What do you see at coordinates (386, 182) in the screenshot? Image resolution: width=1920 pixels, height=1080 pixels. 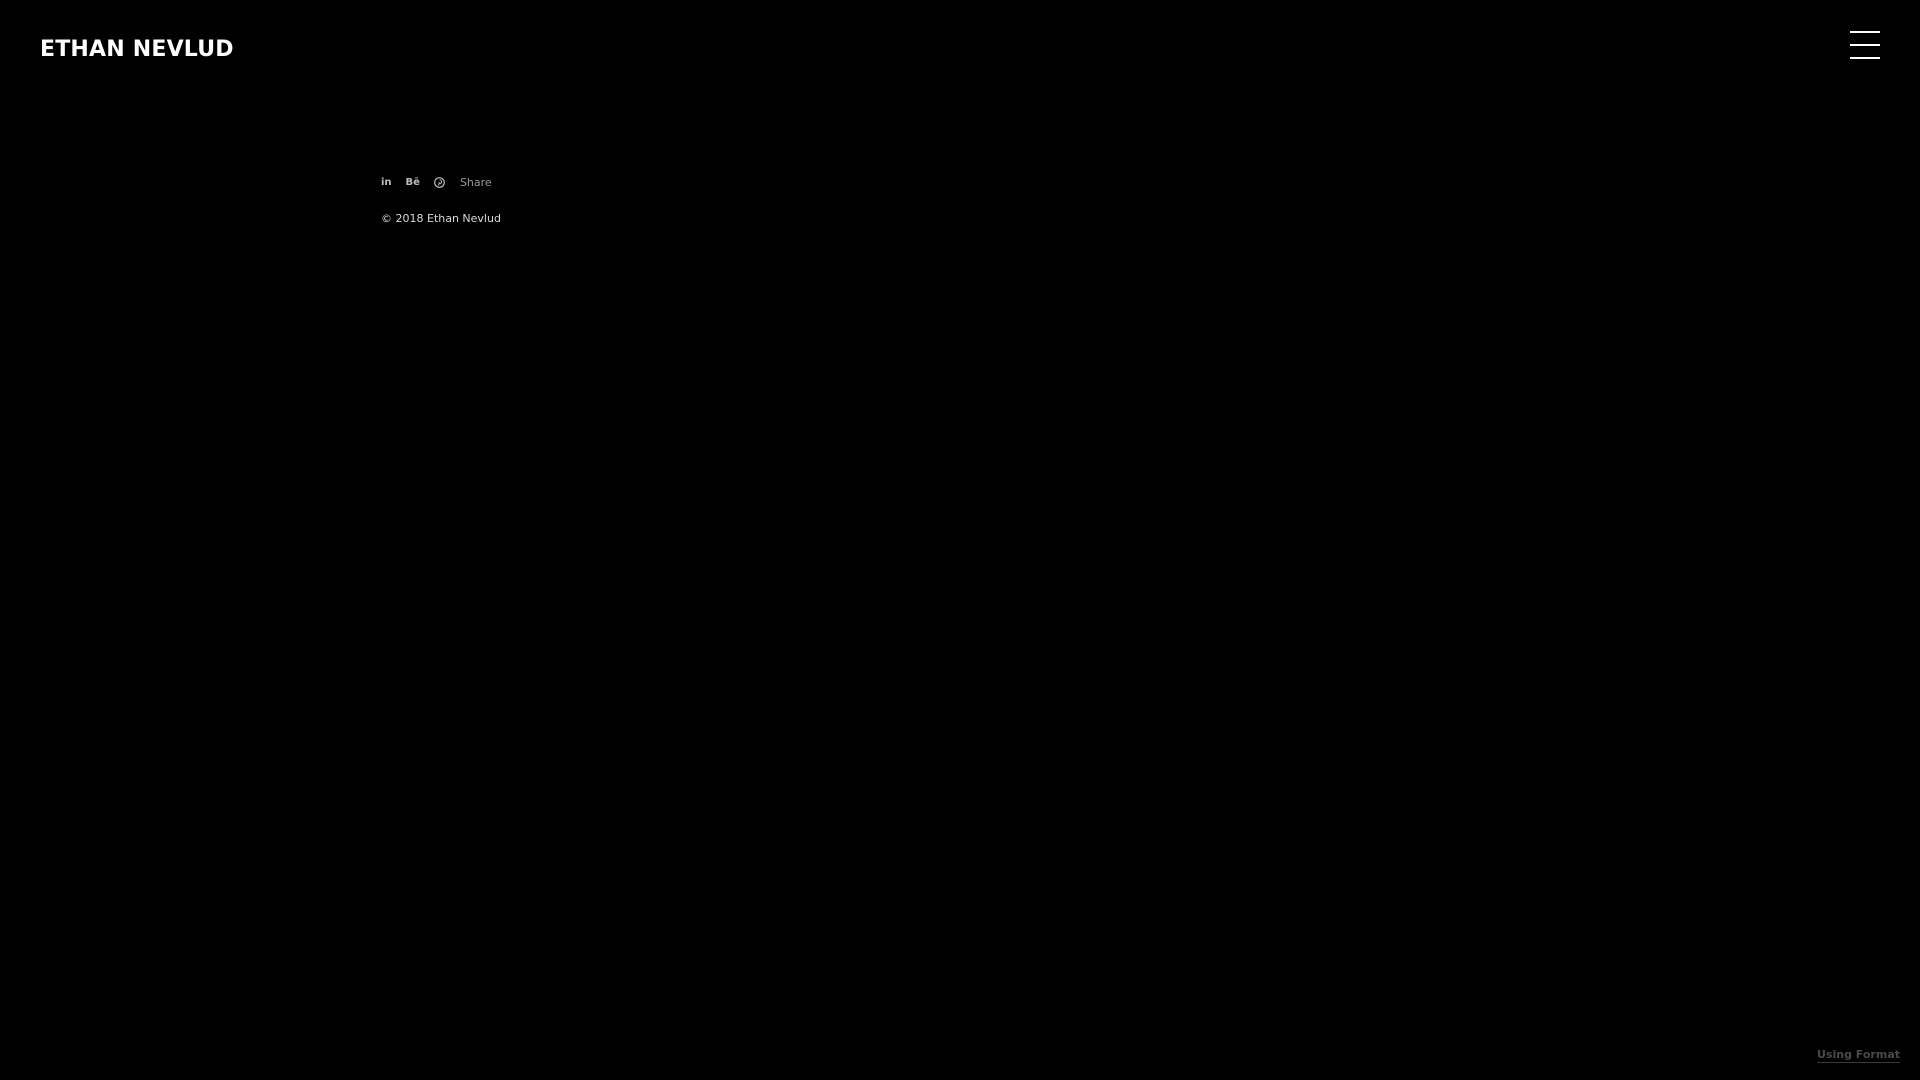 I see `linkedin-icon: in` at bounding box center [386, 182].